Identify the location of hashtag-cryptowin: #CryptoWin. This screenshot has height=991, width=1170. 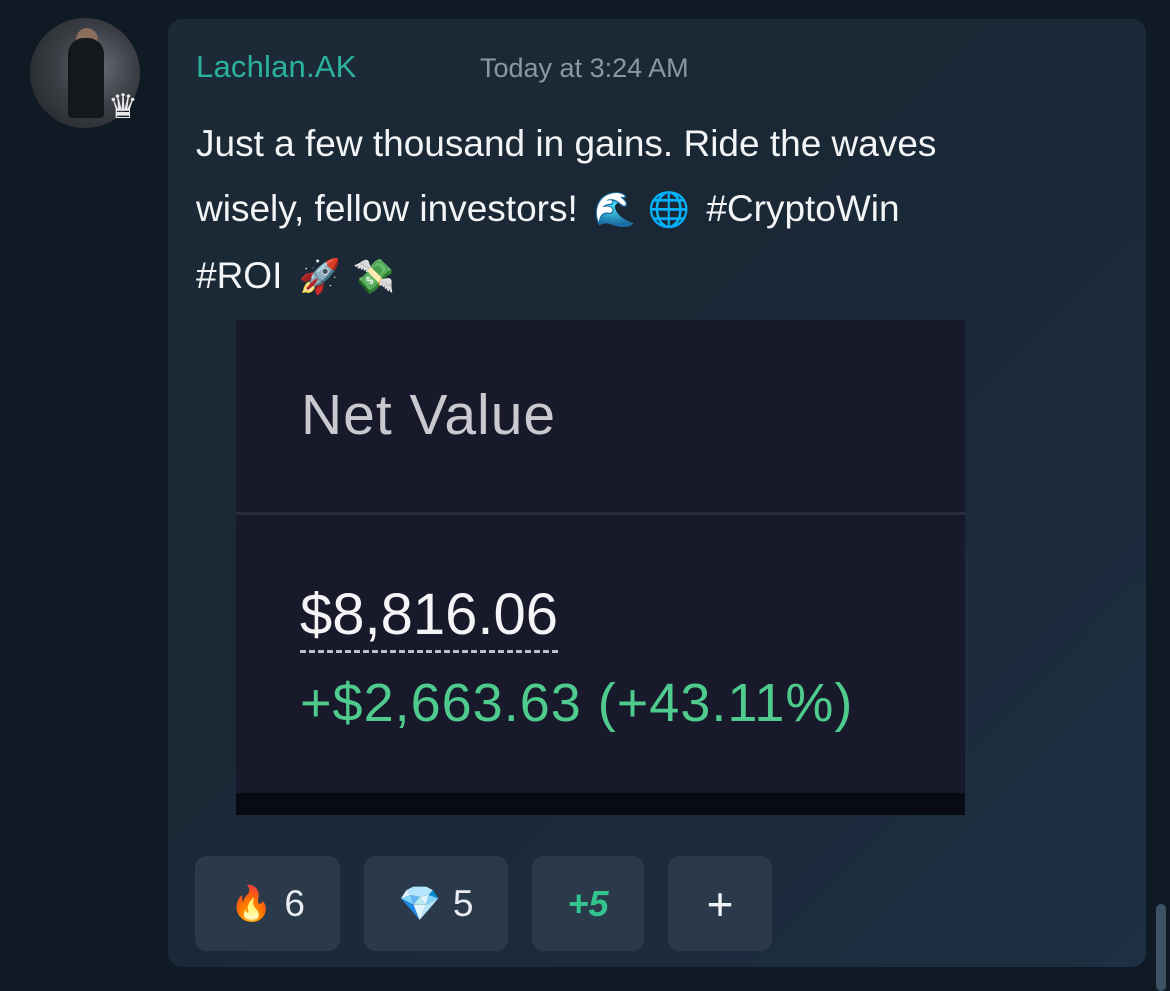
(802, 208).